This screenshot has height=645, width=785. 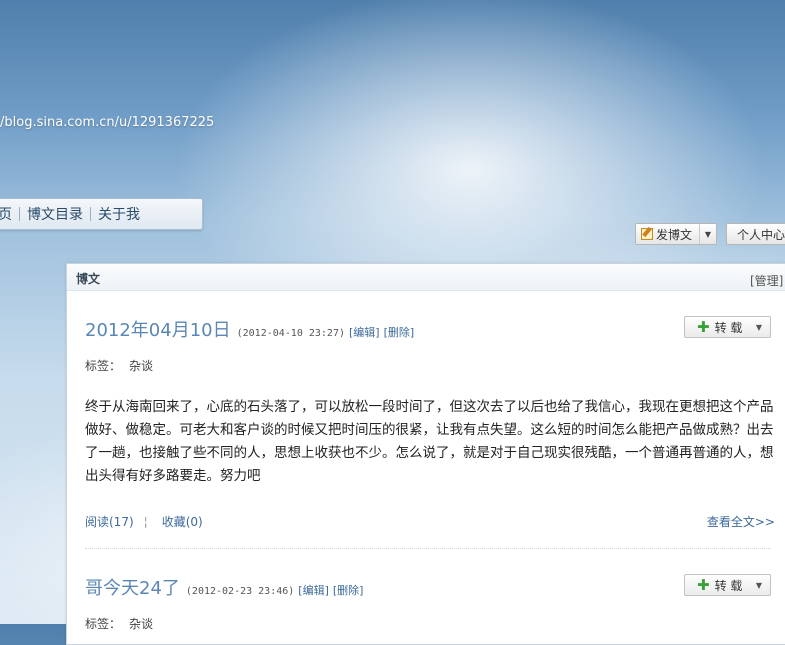 What do you see at coordinates (119, 214) in the screenshot?
I see `nav-item-about: 关于我` at bounding box center [119, 214].